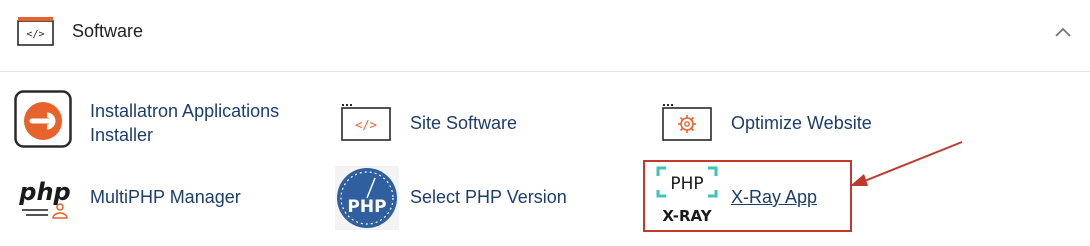  Describe the element at coordinates (43, 119) in the screenshot. I see `installatron-icon` at that location.